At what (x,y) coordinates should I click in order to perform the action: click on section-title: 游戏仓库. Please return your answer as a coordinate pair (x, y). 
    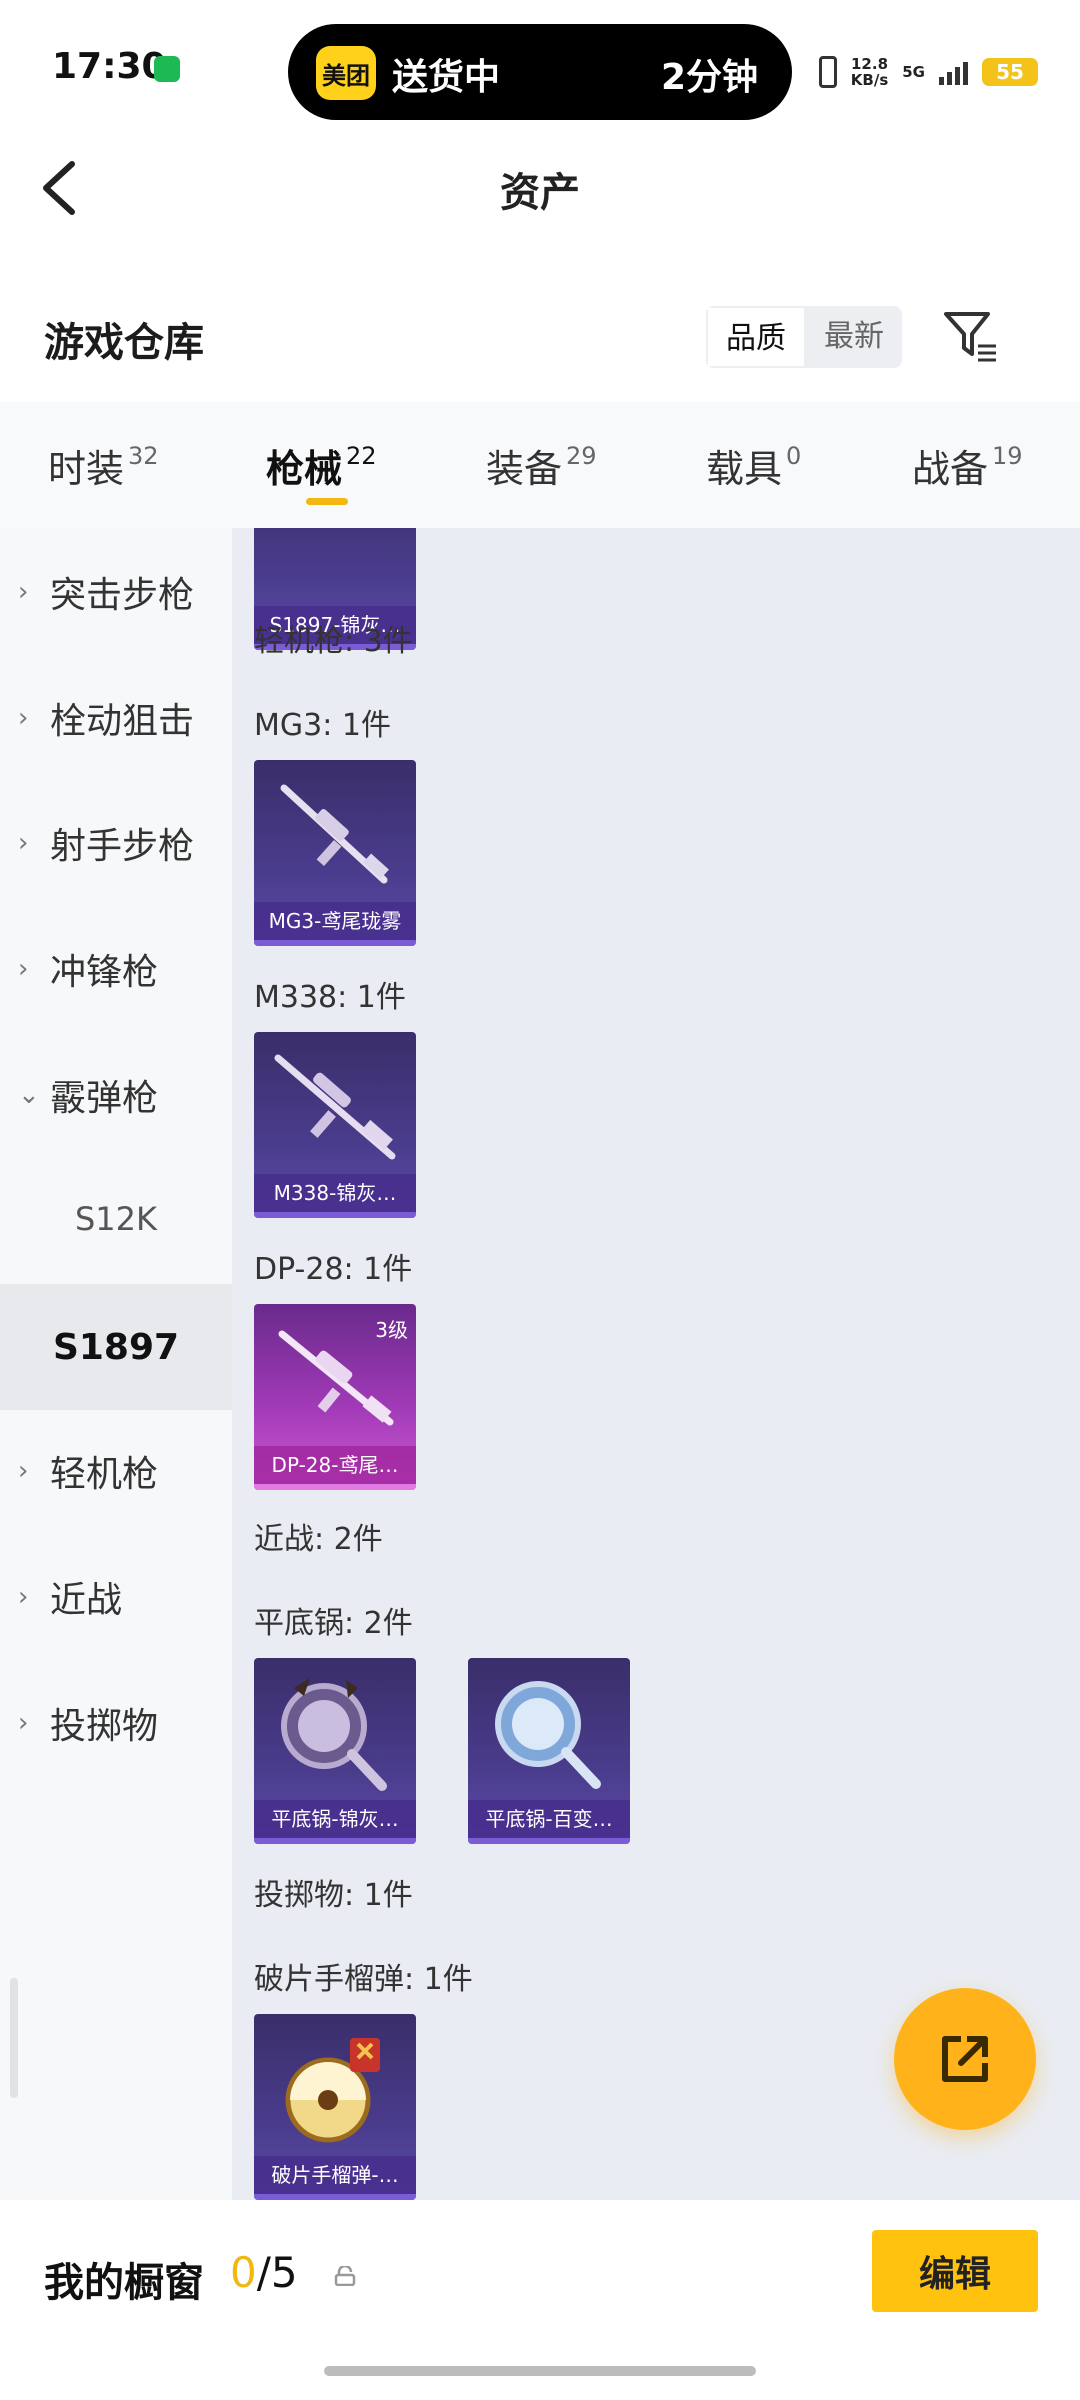
    Looking at the image, I should click on (124, 343).